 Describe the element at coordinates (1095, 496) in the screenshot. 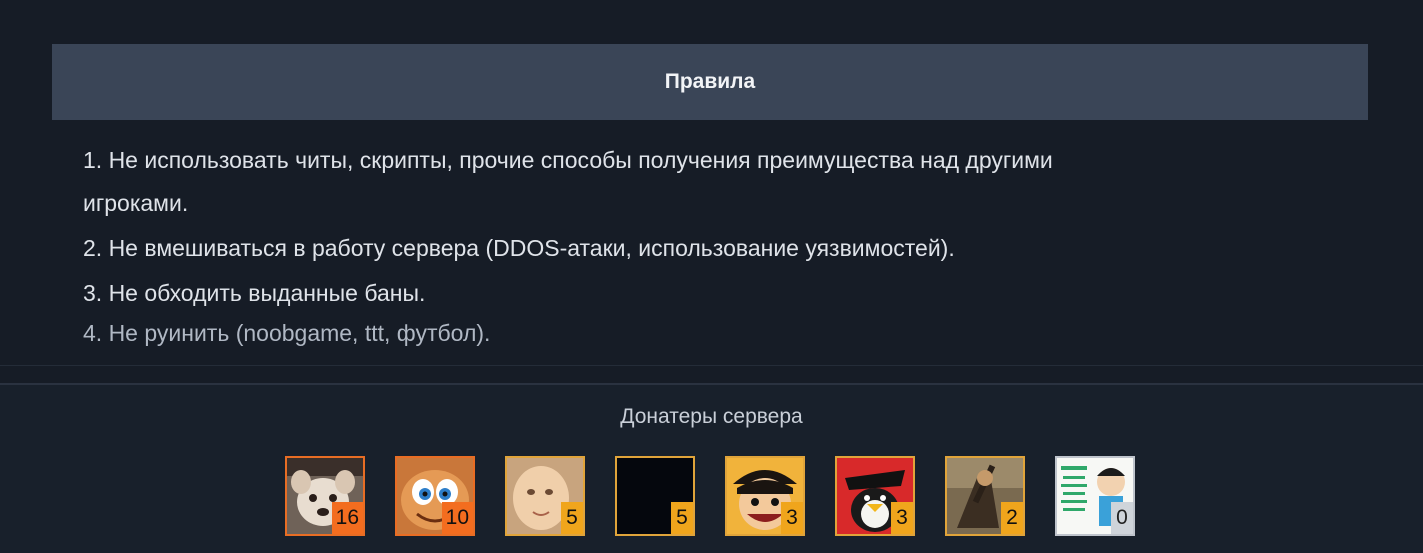

I see `donor-avatar: 0` at that location.